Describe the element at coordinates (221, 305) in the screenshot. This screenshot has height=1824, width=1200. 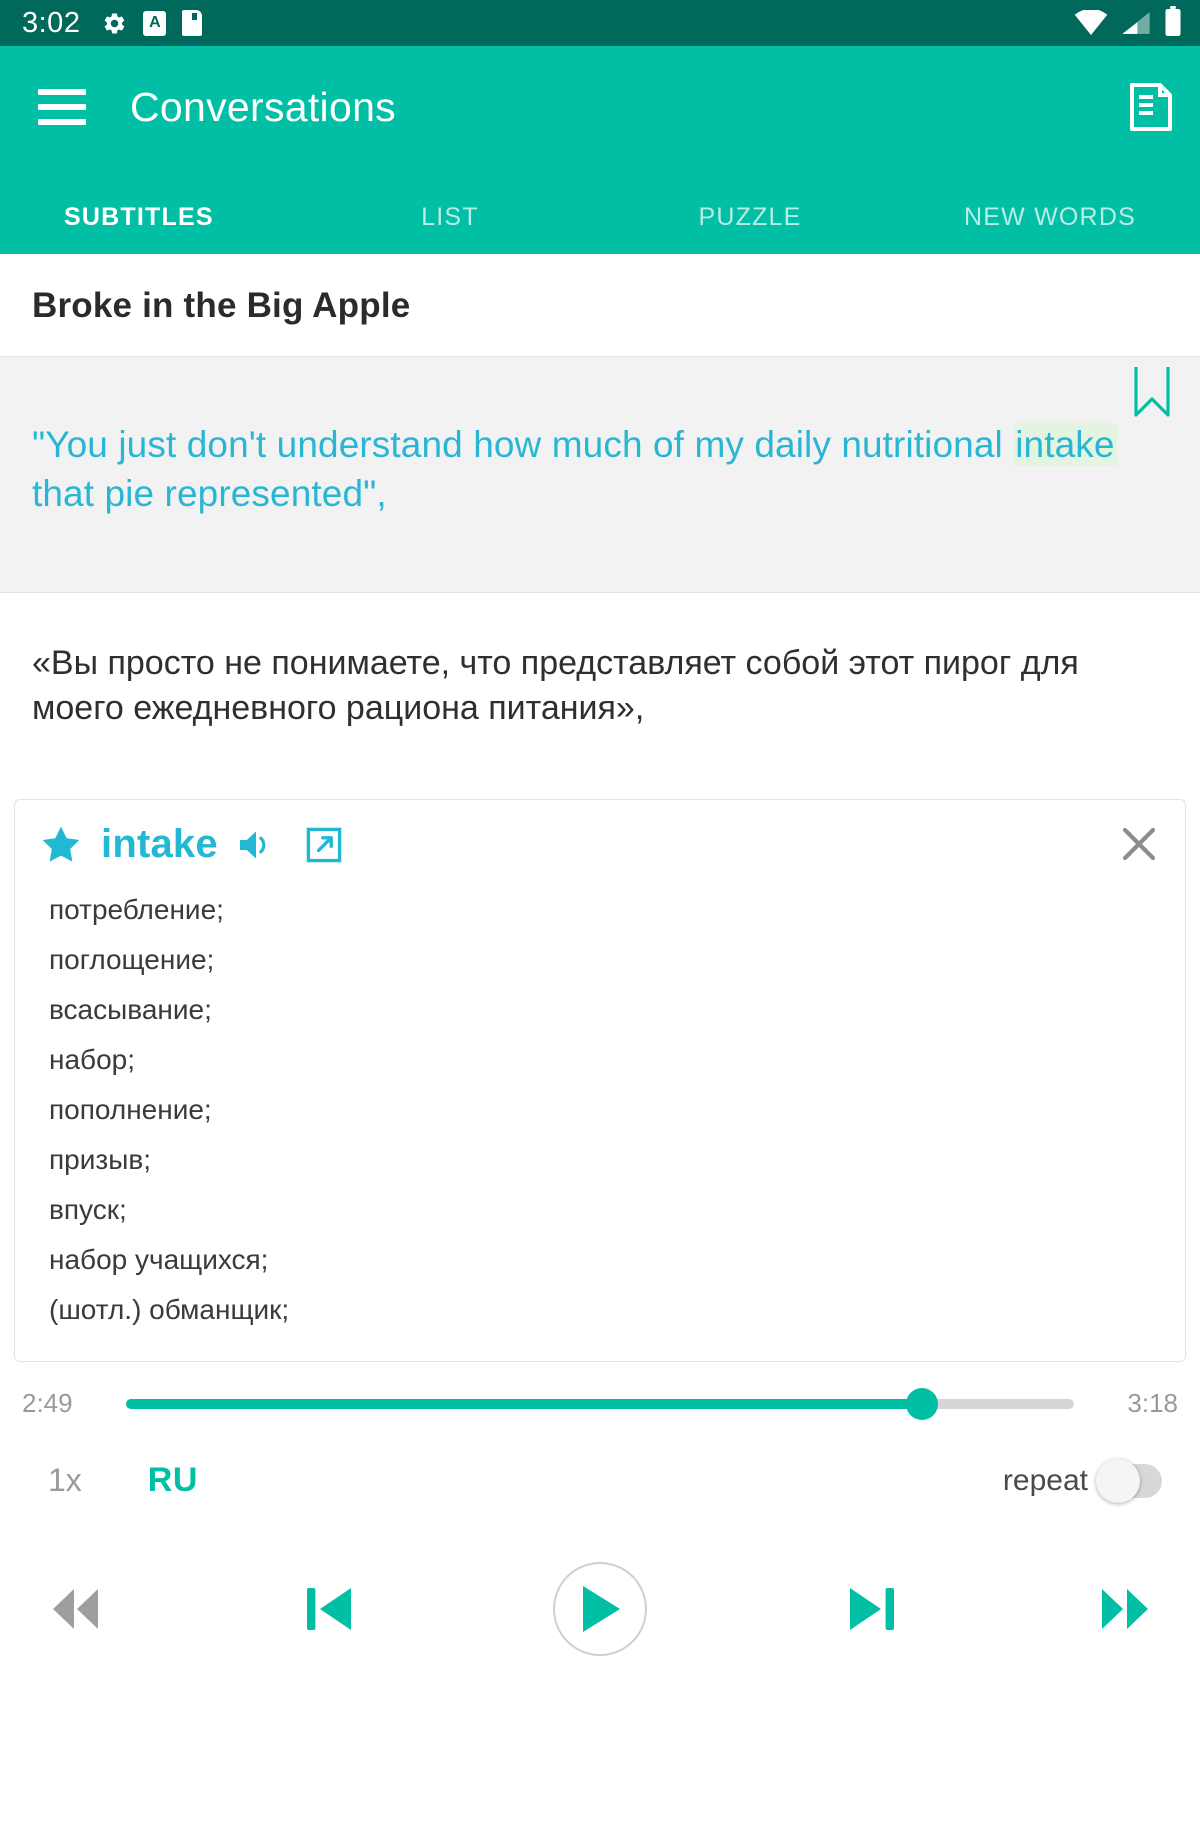
I see `episode-title: Broke in the Big Apple` at that location.